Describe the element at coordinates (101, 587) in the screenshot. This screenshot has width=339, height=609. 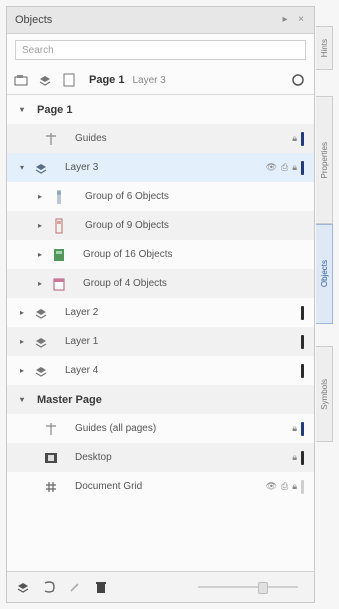
I see `delete-icon` at that location.